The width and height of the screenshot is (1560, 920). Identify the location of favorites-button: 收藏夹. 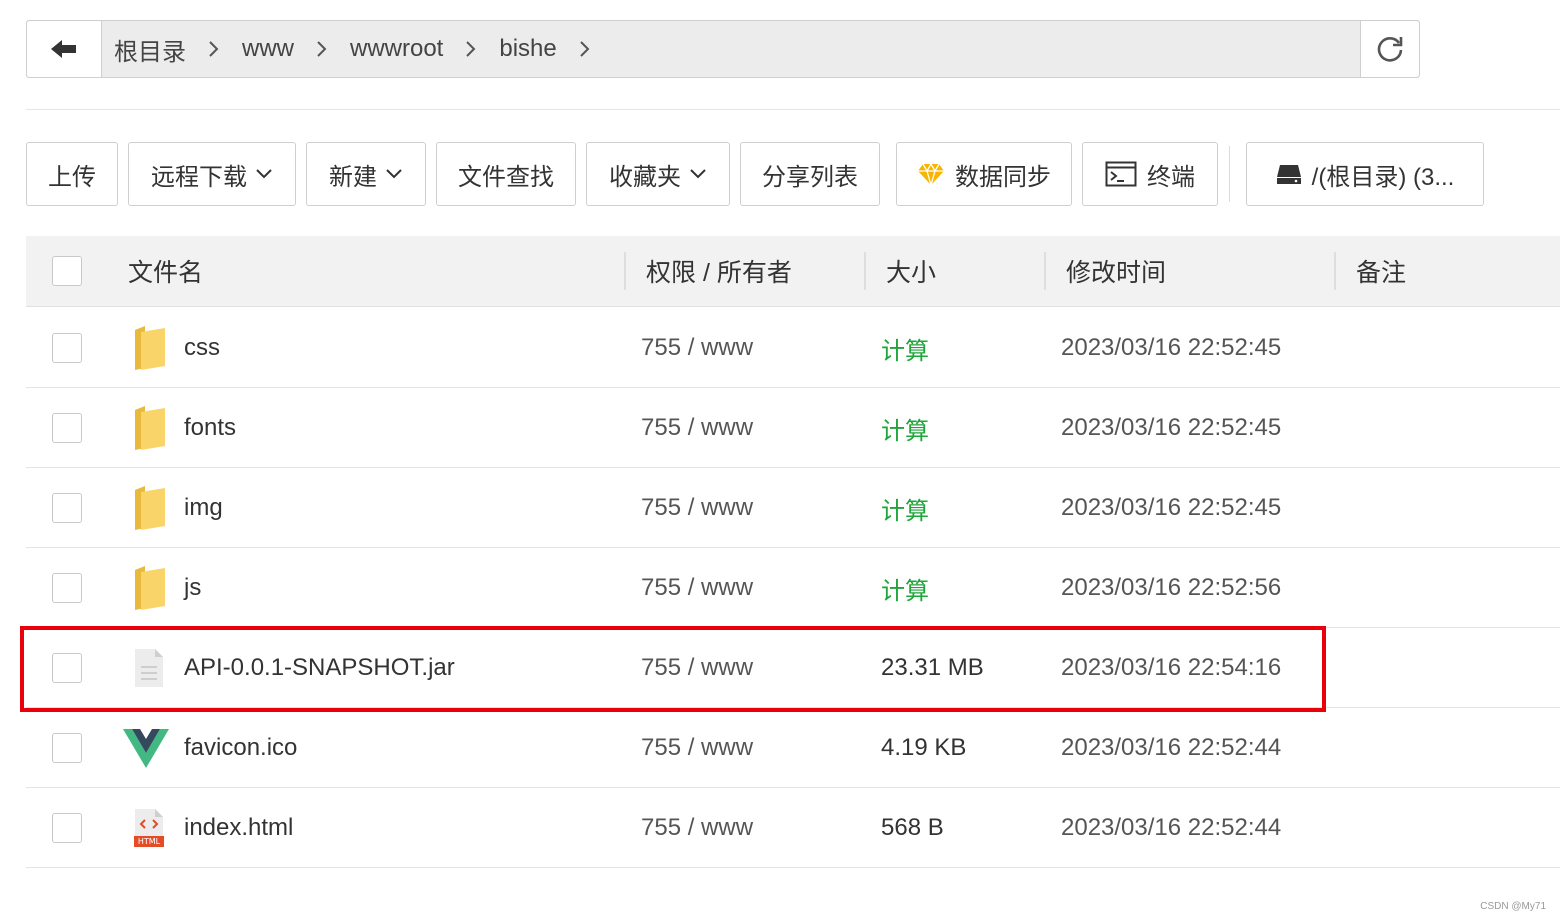
(658, 174).